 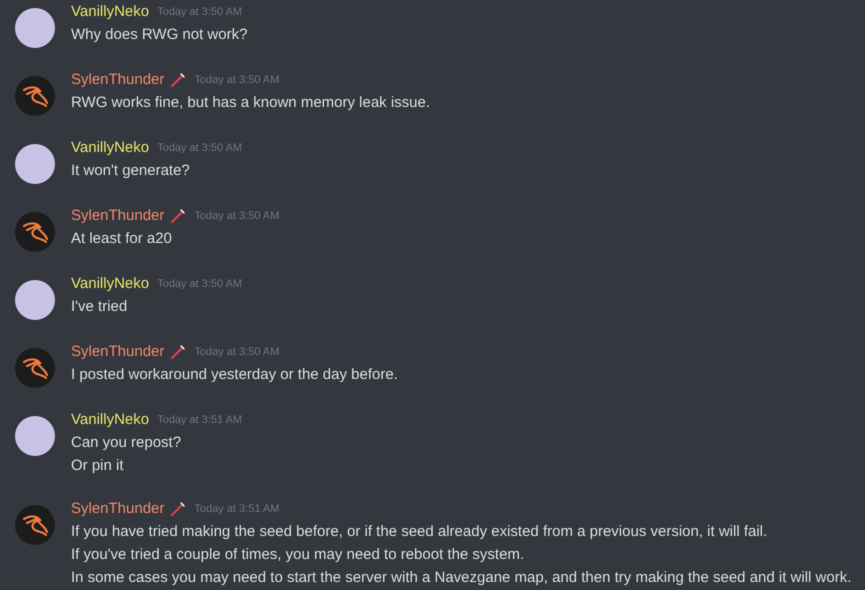 What do you see at coordinates (122, 239) in the screenshot?
I see `message-text: At least for a20` at bounding box center [122, 239].